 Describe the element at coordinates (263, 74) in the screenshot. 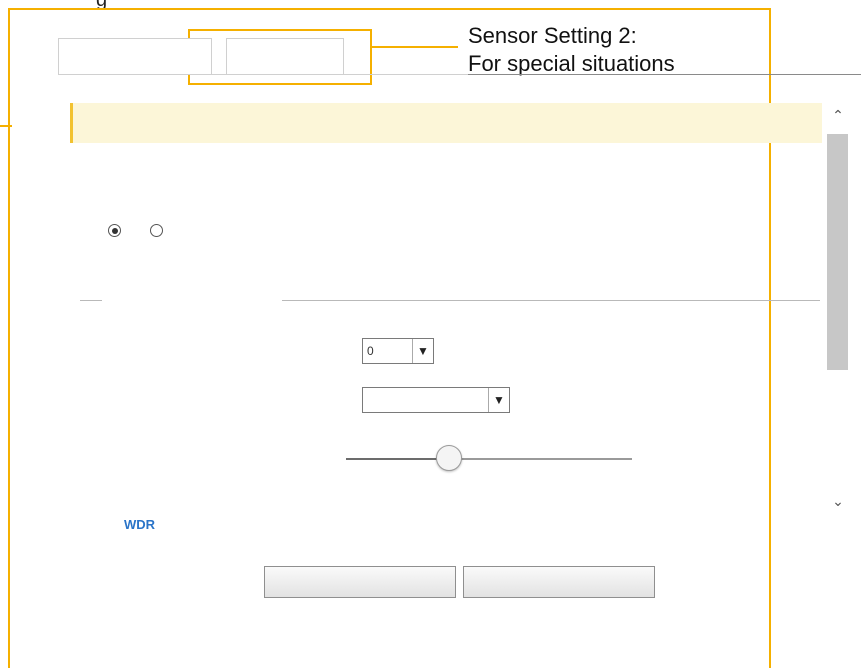

I see `tab-divider` at that location.